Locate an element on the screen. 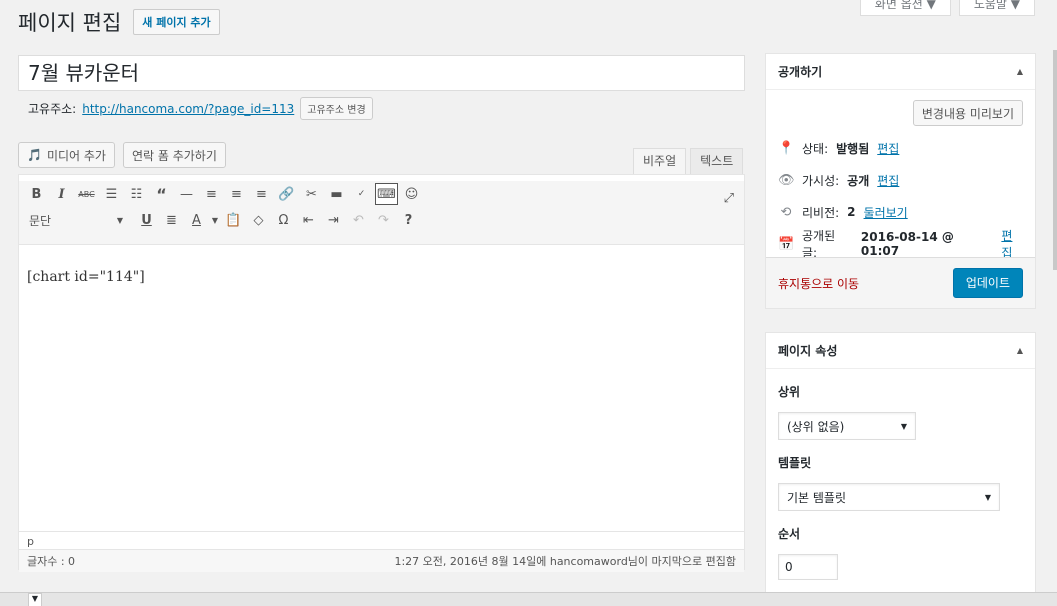 This screenshot has height=606, width=1057. screen-options-tabs: 화면 옵션 ▼ 도움말 ▼ is located at coordinates (947, 8).